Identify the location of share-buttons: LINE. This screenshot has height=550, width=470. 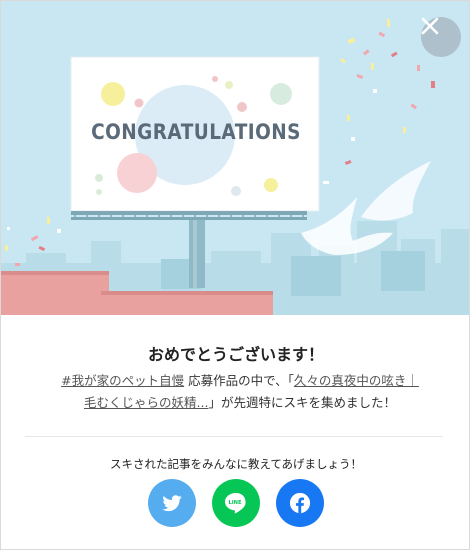
(235, 503).